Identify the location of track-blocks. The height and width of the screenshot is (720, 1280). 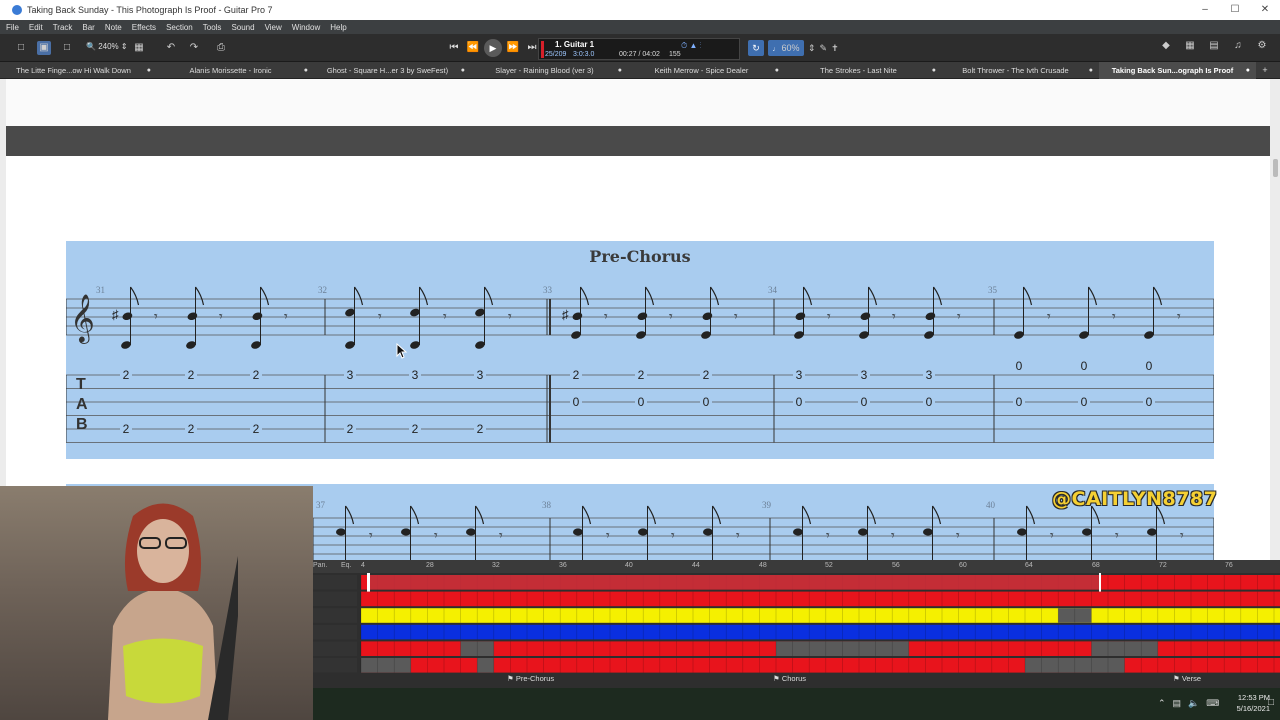
(796, 623).